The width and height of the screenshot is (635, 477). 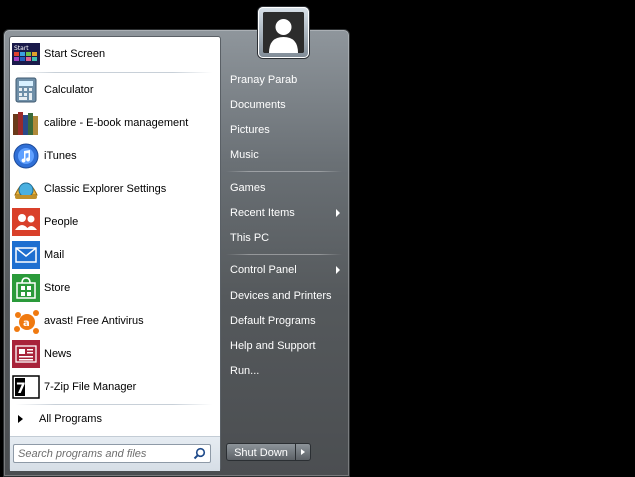 I want to click on program-7zip: 7z 7-Zip File Manager, so click(x=115, y=387).